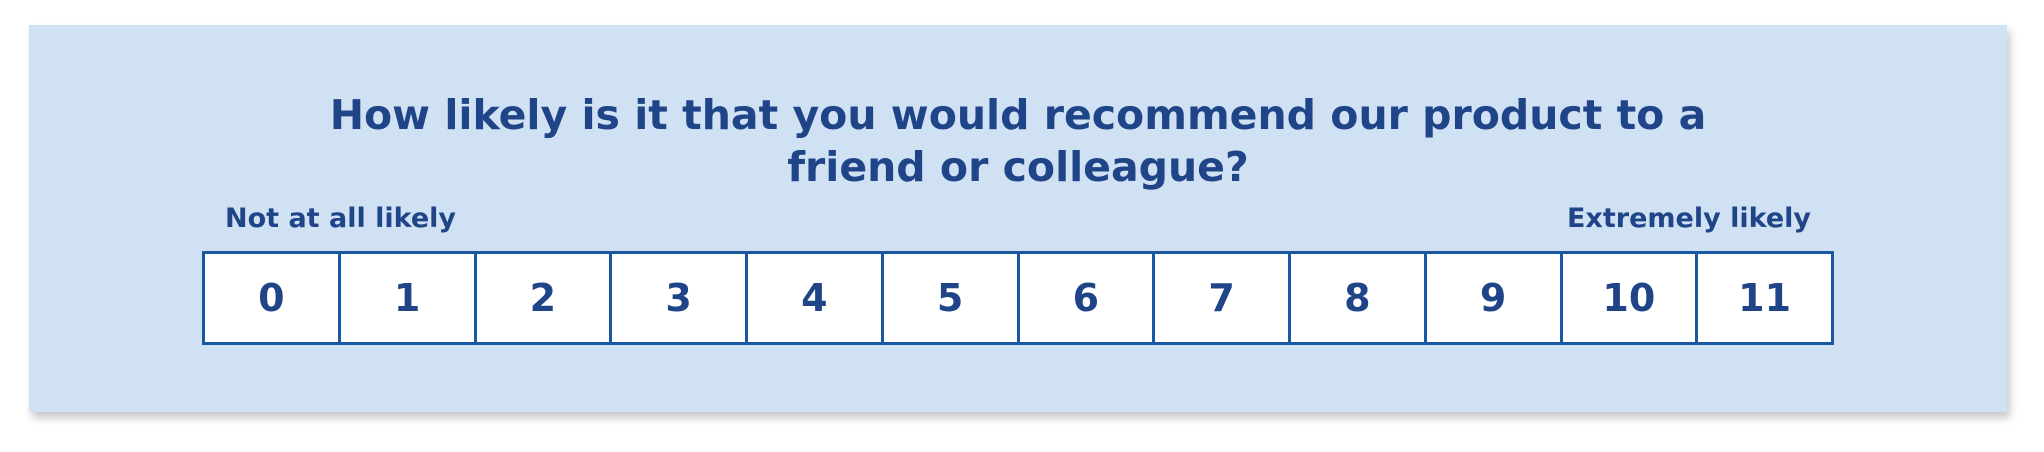 Image resolution: width=2044 pixels, height=452 pixels. What do you see at coordinates (680, 298) in the screenshot?
I see `rating-option-3: 3` at bounding box center [680, 298].